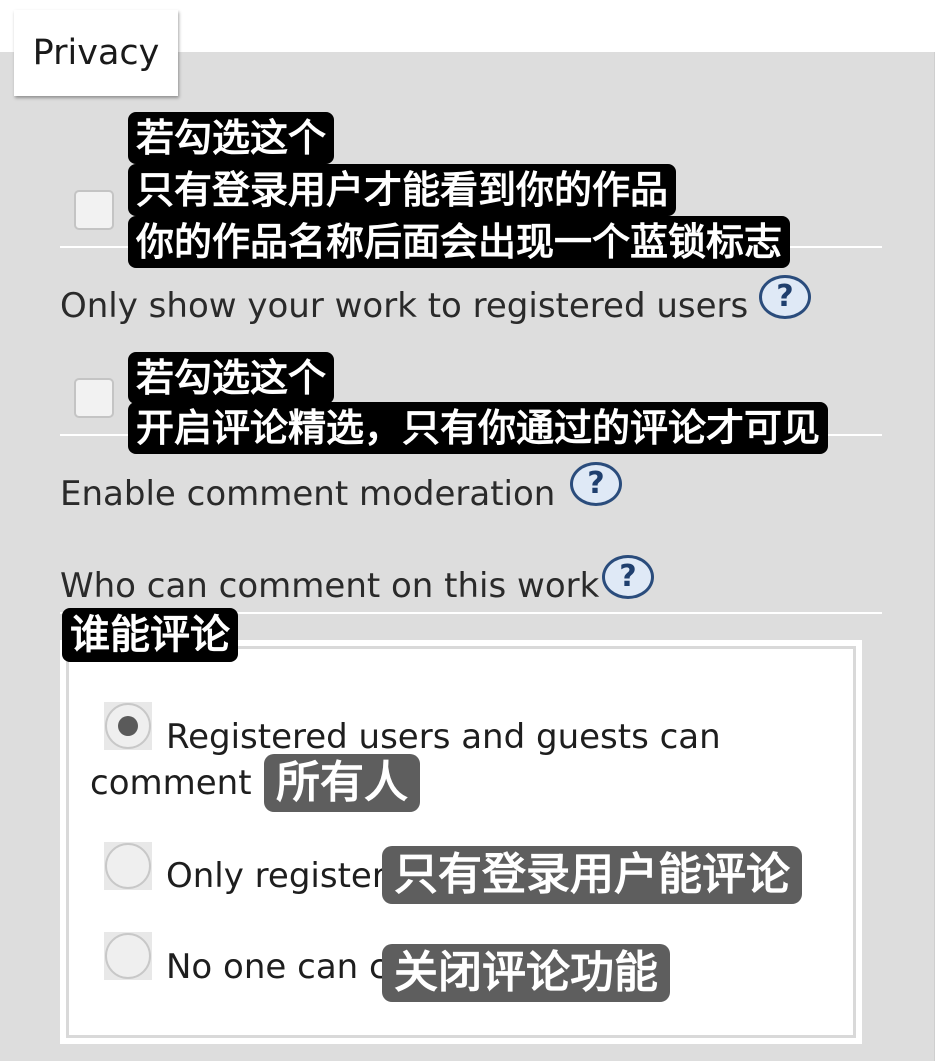 Image resolution: width=942 pixels, height=1061 pixels. I want to click on tab-privacy-label: Privacy, so click(96, 53).